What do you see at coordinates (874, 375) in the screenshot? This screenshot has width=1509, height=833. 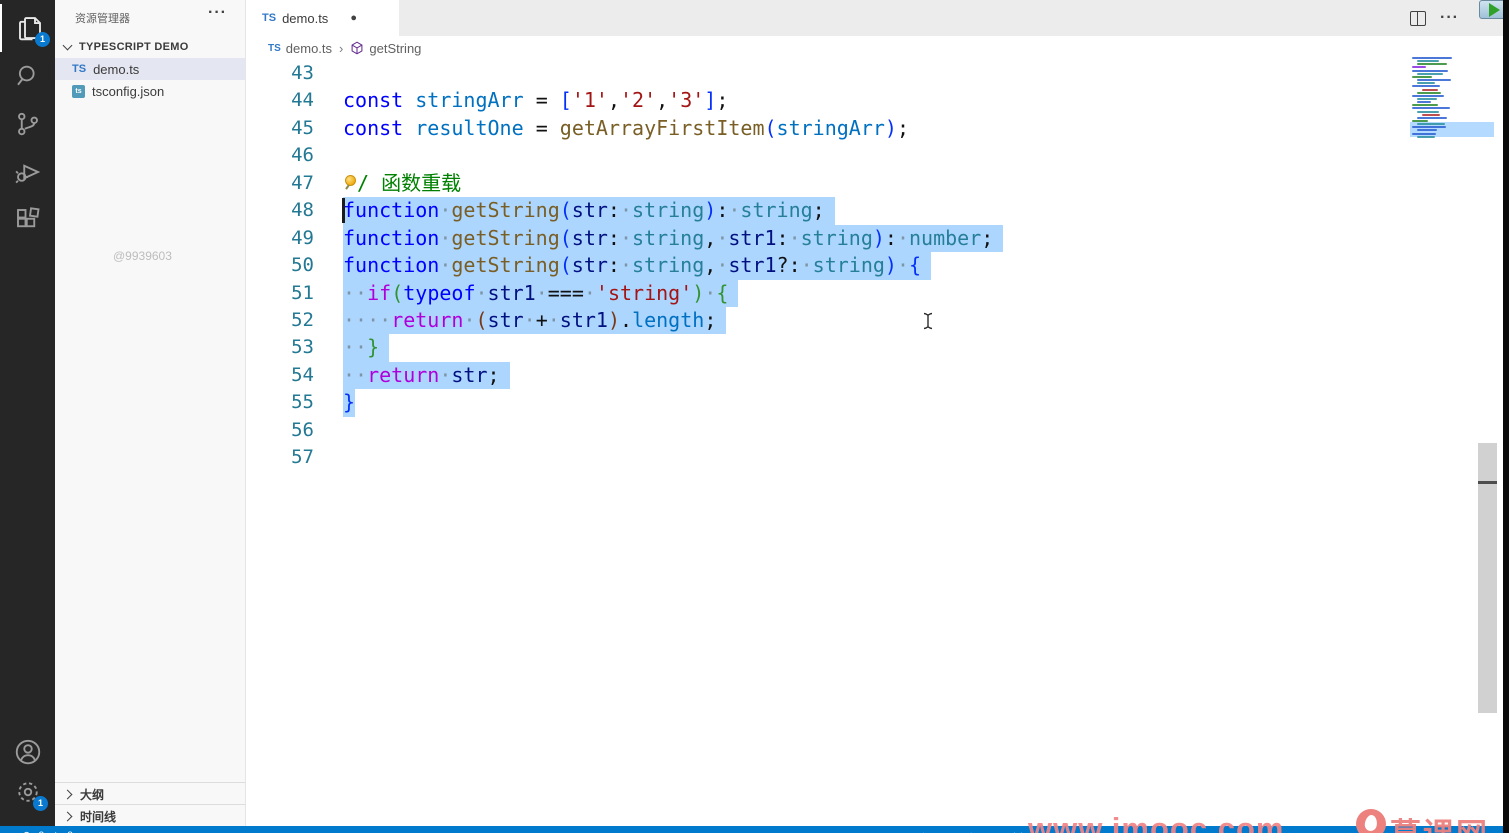 I see `code-line: 54 ··return·str;` at bounding box center [874, 375].